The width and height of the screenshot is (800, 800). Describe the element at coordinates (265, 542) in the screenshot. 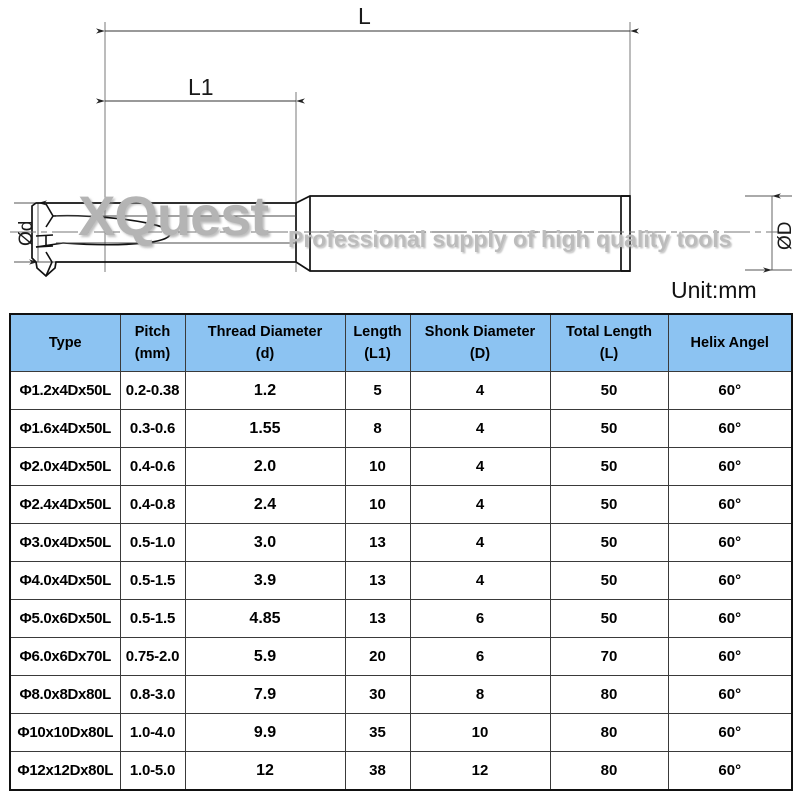

I see `cell-thread-diameter: 3.0` at that location.